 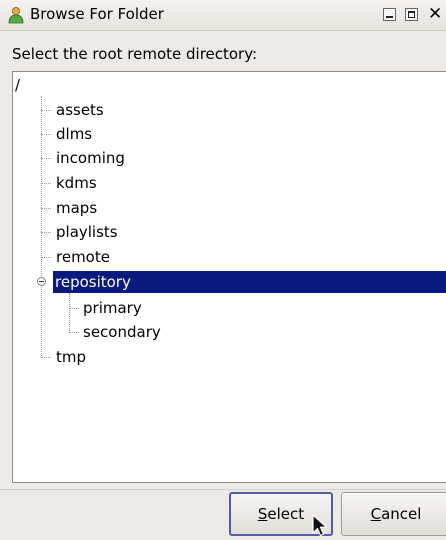 What do you see at coordinates (223, 489) in the screenshot?
I see `button-bar-divider` at bounding box center [223, 489].